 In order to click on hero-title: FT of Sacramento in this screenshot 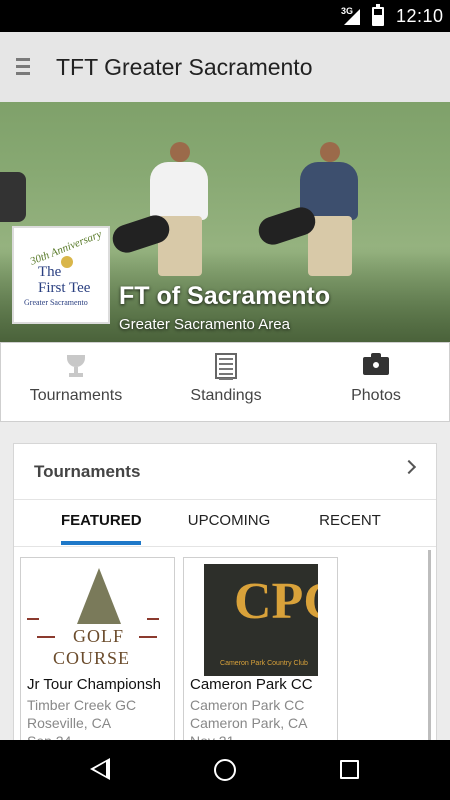, I will do `click(225, 296)`.